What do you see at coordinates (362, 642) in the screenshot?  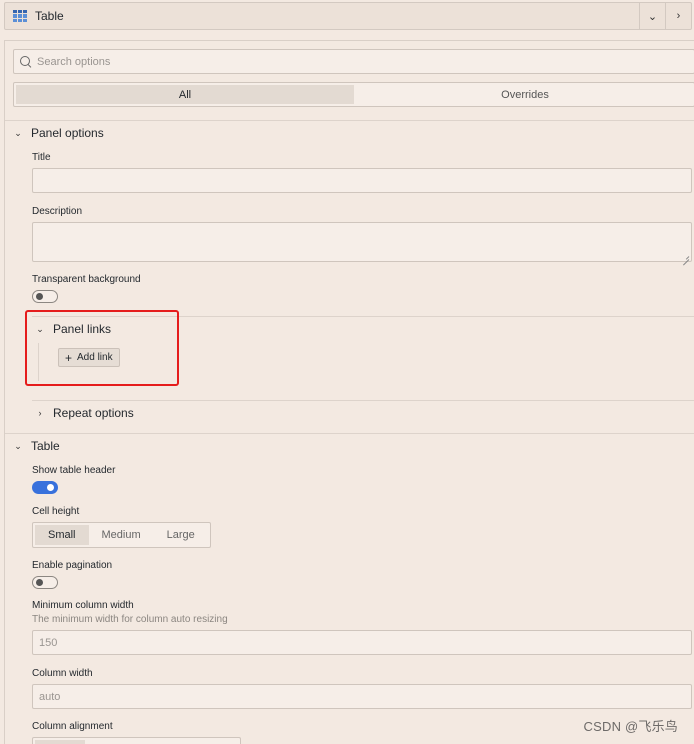 I see `min-column-width-input` at bounding box center [362, 642].